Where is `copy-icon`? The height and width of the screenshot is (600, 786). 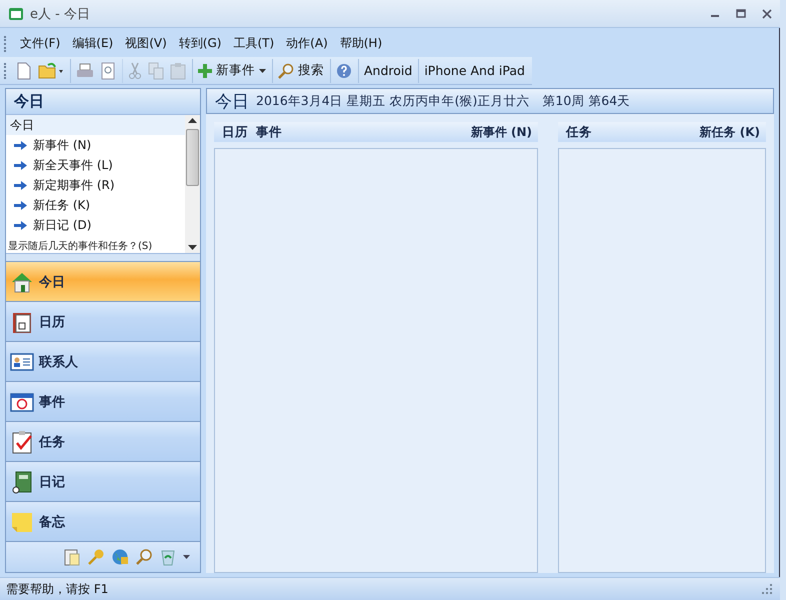 copy-icon is located at coordinates (156, 71).